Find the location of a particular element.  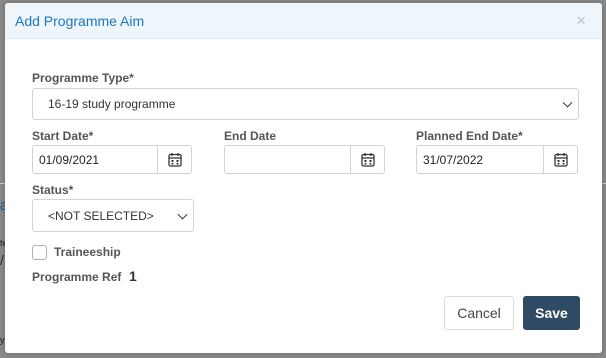

traineeship-checkbox is located at coordinates (39, 252).